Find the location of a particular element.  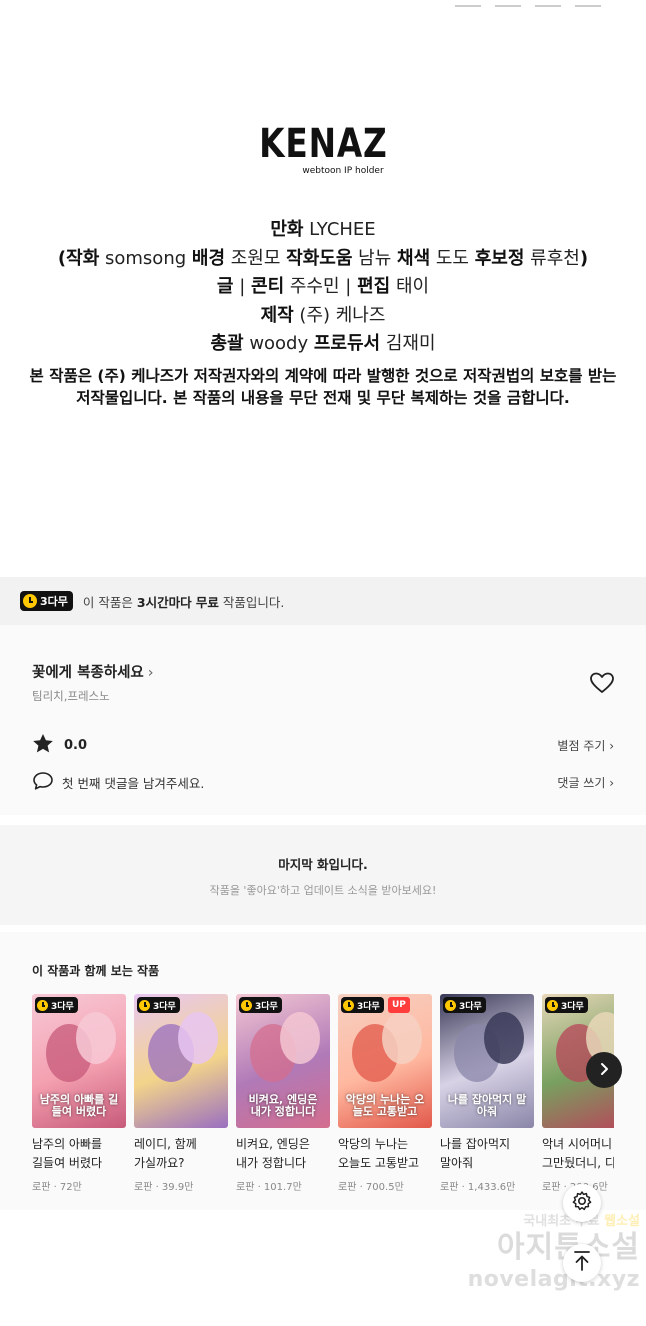

credit-label: 프로듀서 is located at coordinates (347, 343).